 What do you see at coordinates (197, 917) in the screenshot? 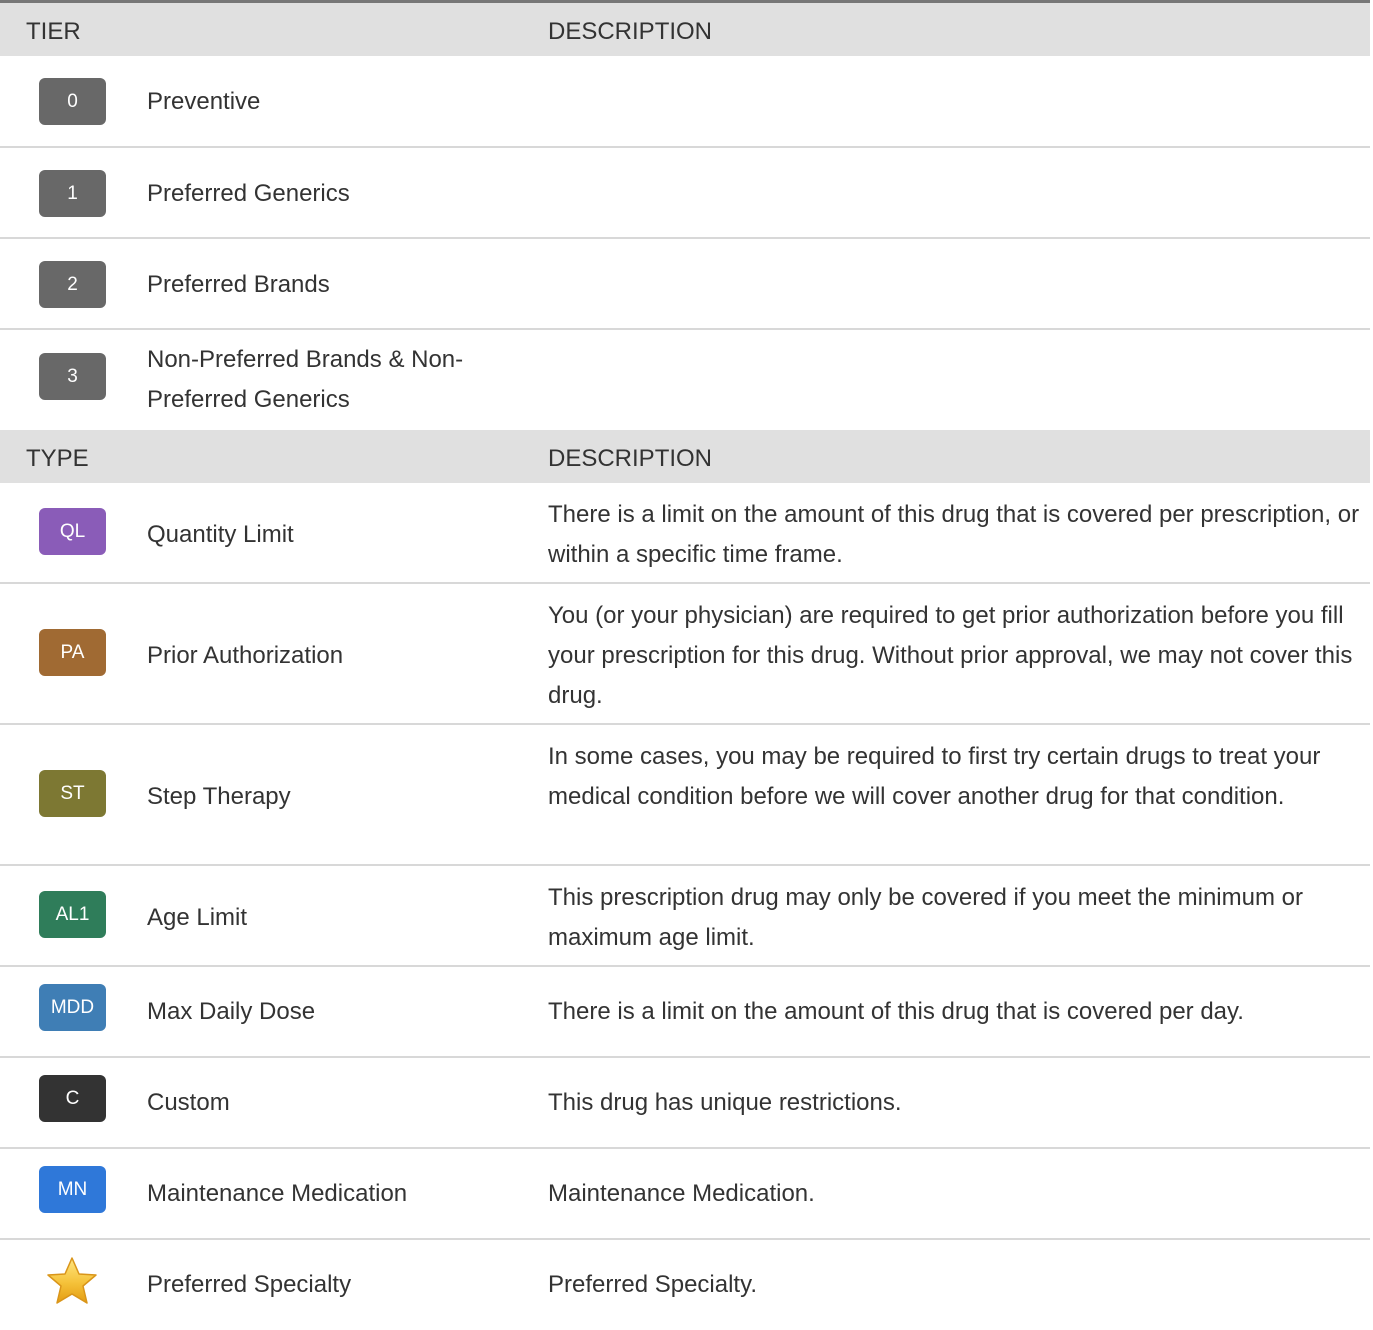
I see `type-label: Age Limit` at bounding box center [197, 917].